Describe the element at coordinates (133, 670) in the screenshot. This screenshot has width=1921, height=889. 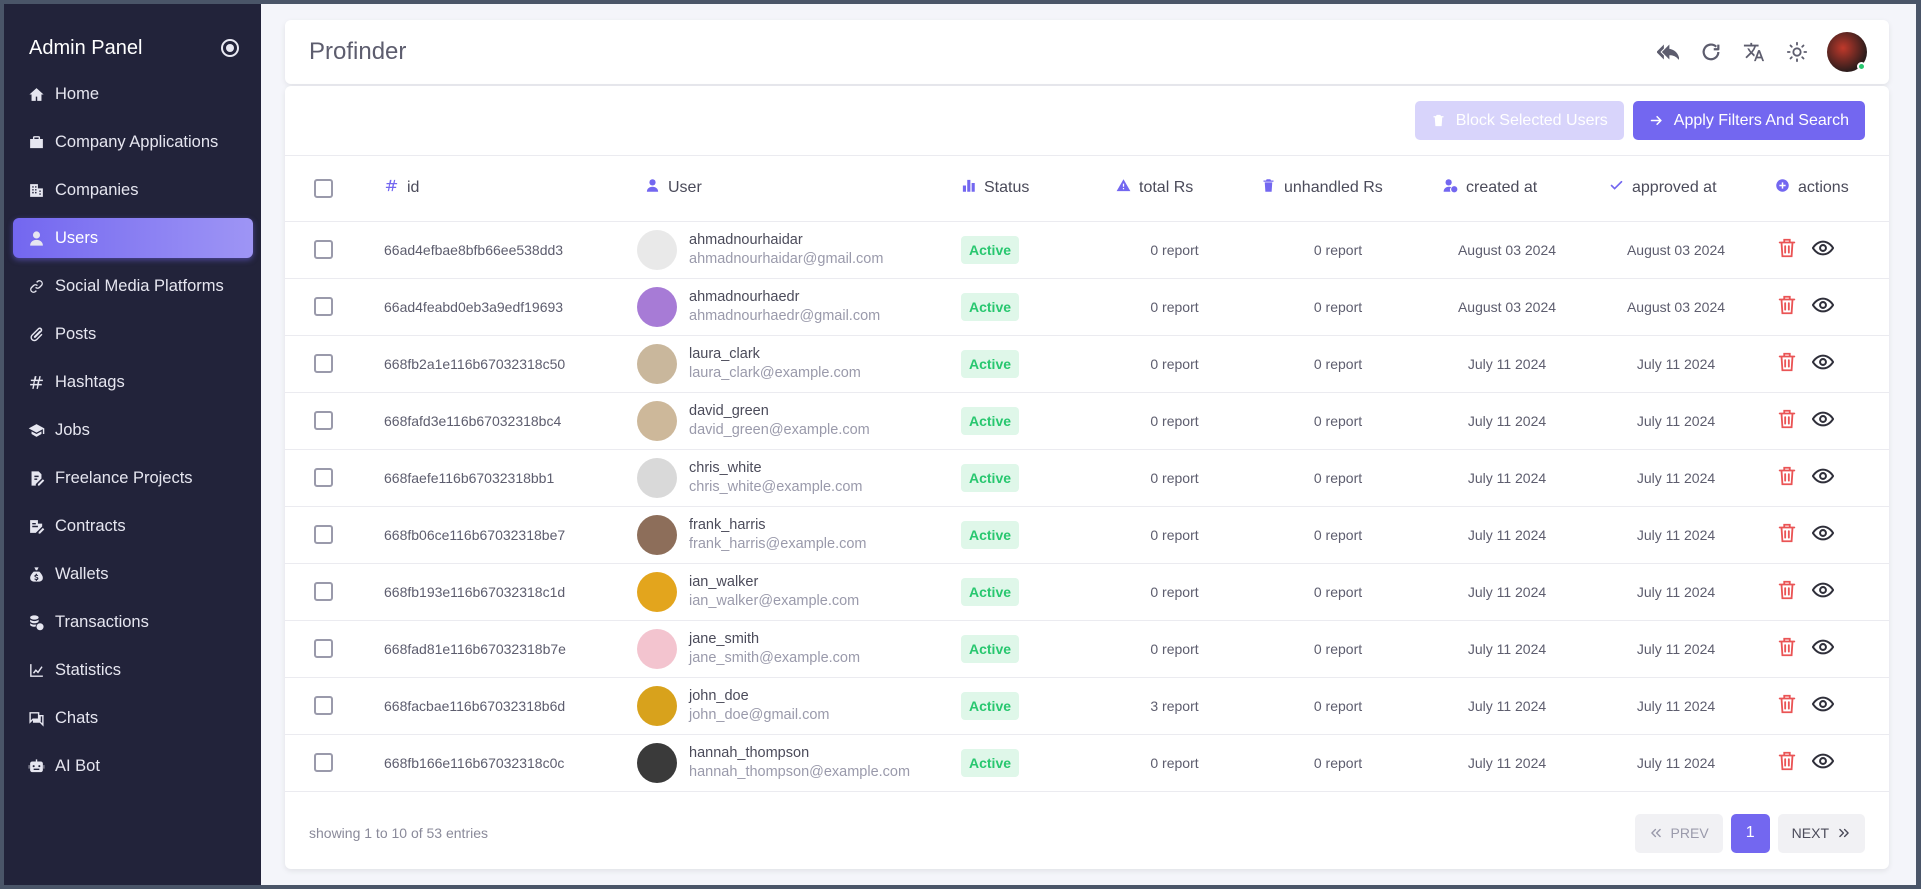
I see `sidebar-item-statistics: Statistics` at that location.